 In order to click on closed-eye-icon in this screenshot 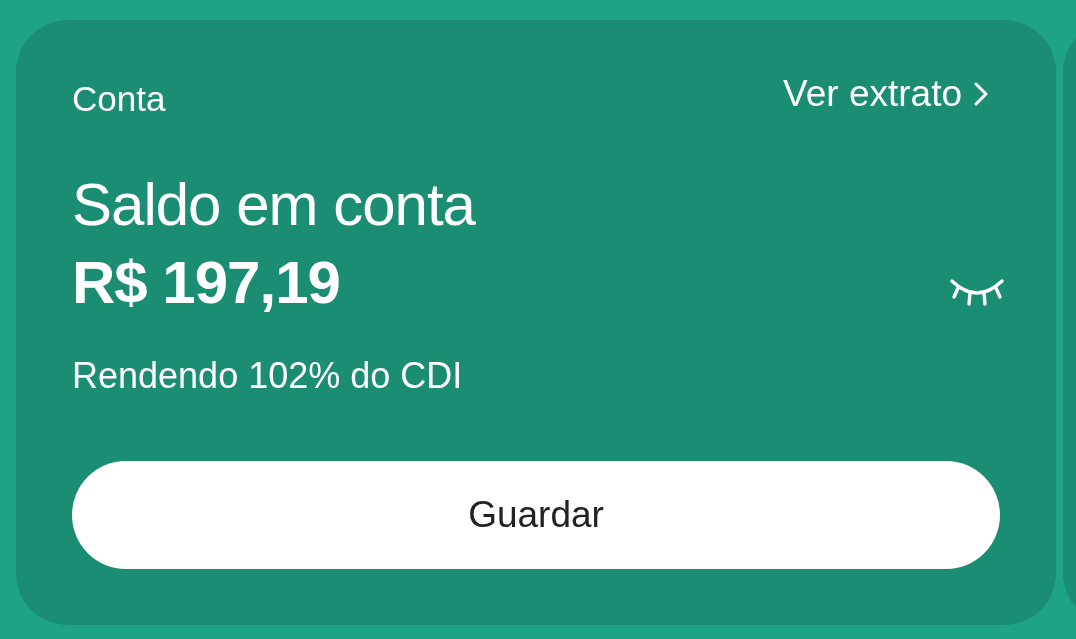, I will do `click(977, 291)`.